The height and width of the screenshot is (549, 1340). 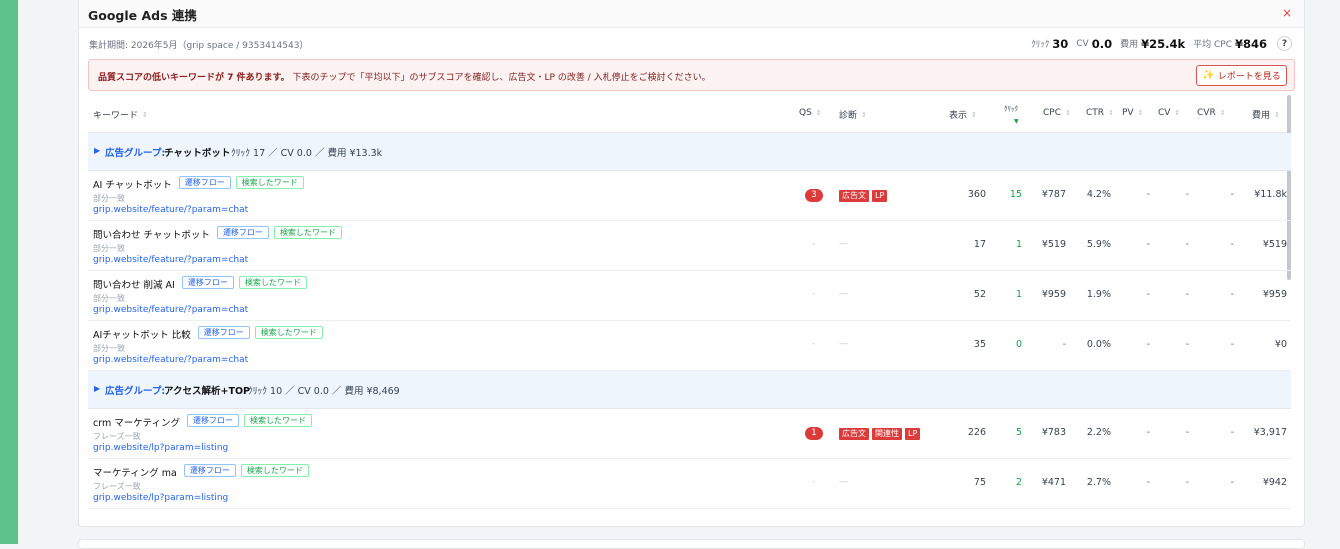 I want to click on cell-ctr: 4.2%, so click(x=1098, y=194).